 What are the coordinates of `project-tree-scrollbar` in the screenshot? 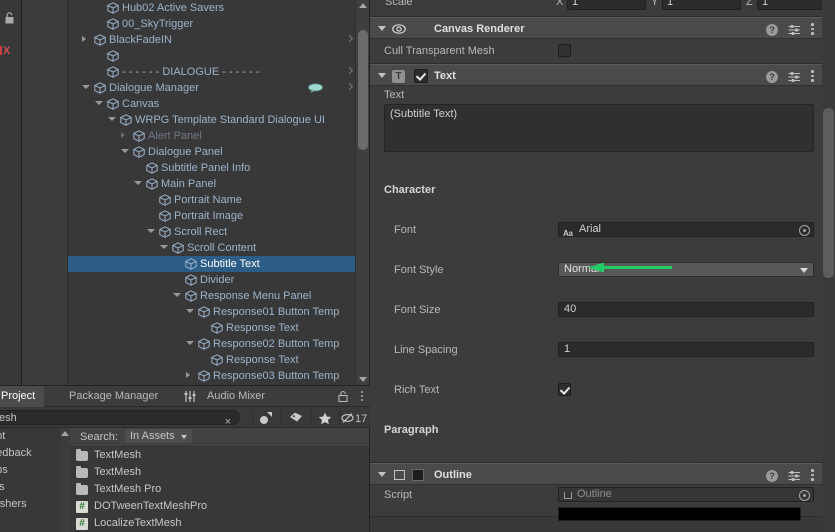 It's located at (65, 480).